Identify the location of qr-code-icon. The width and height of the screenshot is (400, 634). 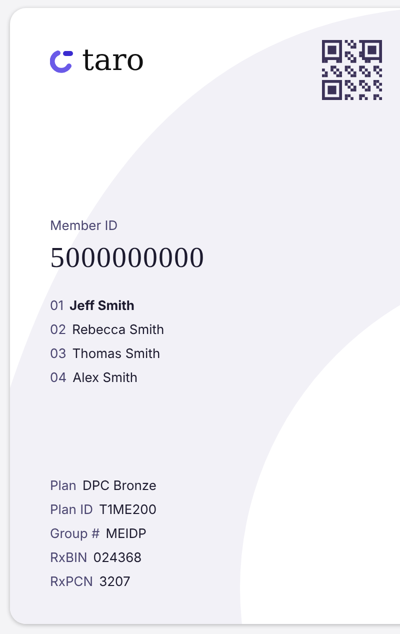
(352, 70).